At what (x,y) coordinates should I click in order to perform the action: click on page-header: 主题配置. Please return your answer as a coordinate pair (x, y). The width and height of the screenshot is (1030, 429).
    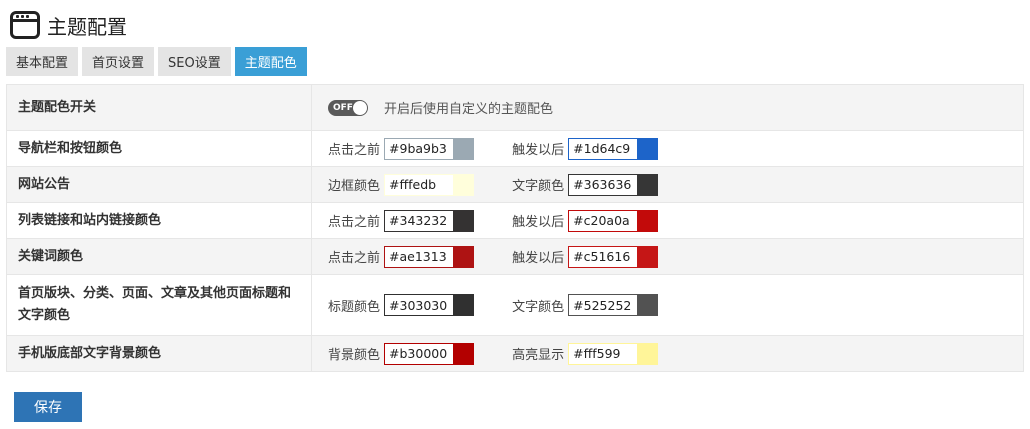
    Looking at the image, I should click on (68, 25).